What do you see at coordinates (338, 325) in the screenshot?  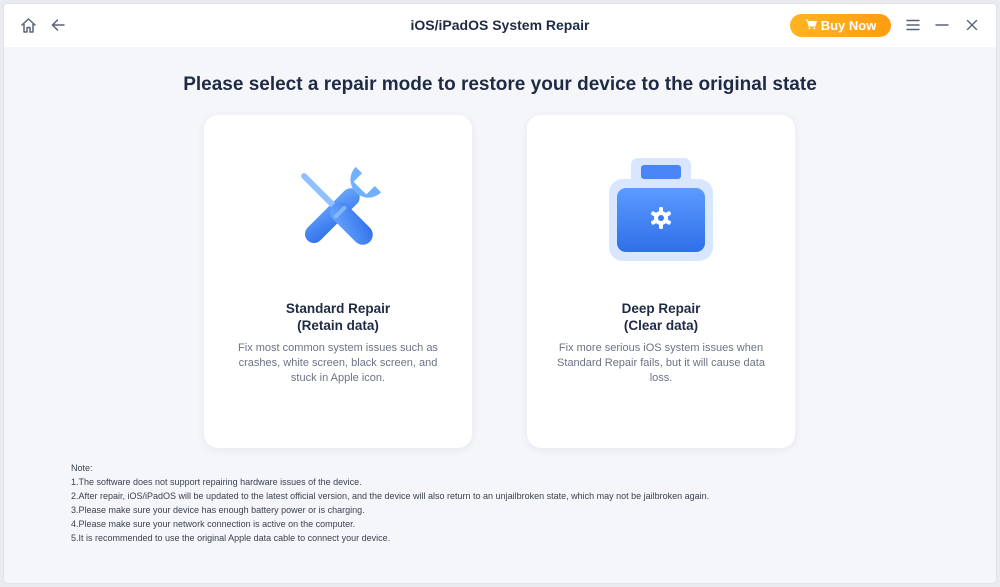 I see `standard-repair-title-line2: (Retain data)` at bounding box center [338, 325].